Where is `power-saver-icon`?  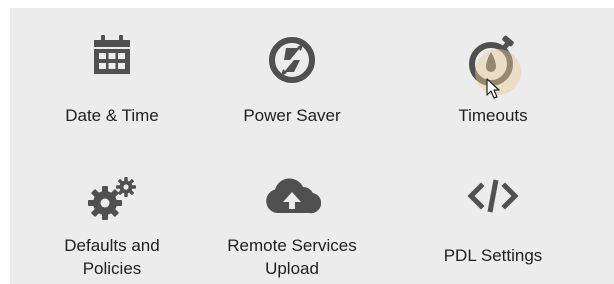
power-saver-icon is located at coordinates (292, 60).